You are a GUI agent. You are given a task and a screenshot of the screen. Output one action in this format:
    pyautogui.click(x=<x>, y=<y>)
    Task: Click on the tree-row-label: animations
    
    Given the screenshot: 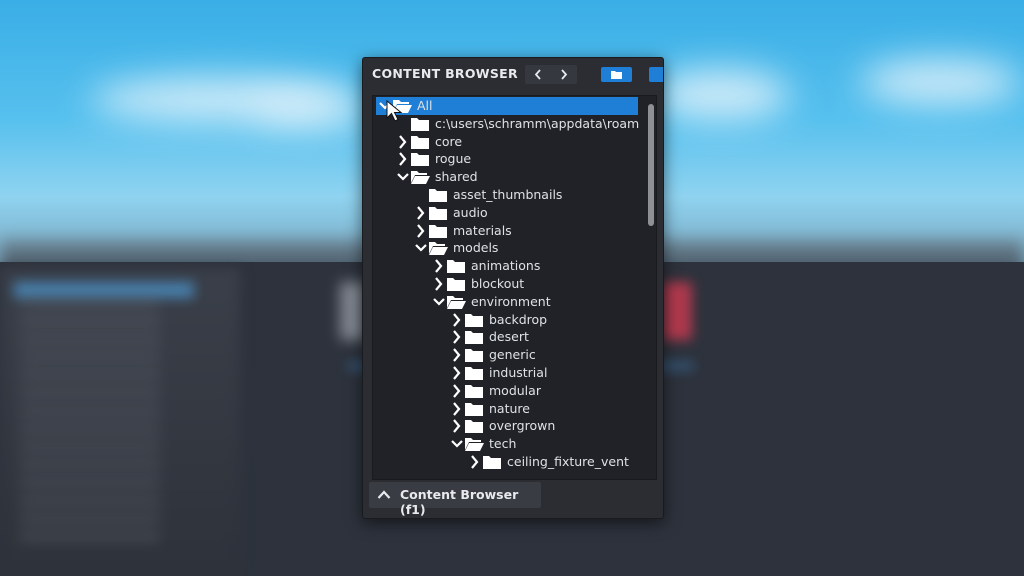 What is the action you would take?
    pyautogui.click(x=506, y=266)
    